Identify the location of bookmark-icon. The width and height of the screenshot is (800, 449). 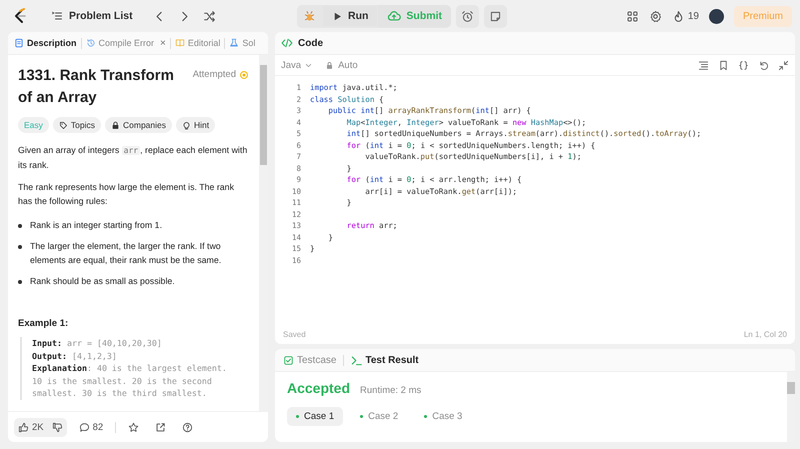
(723, 65).